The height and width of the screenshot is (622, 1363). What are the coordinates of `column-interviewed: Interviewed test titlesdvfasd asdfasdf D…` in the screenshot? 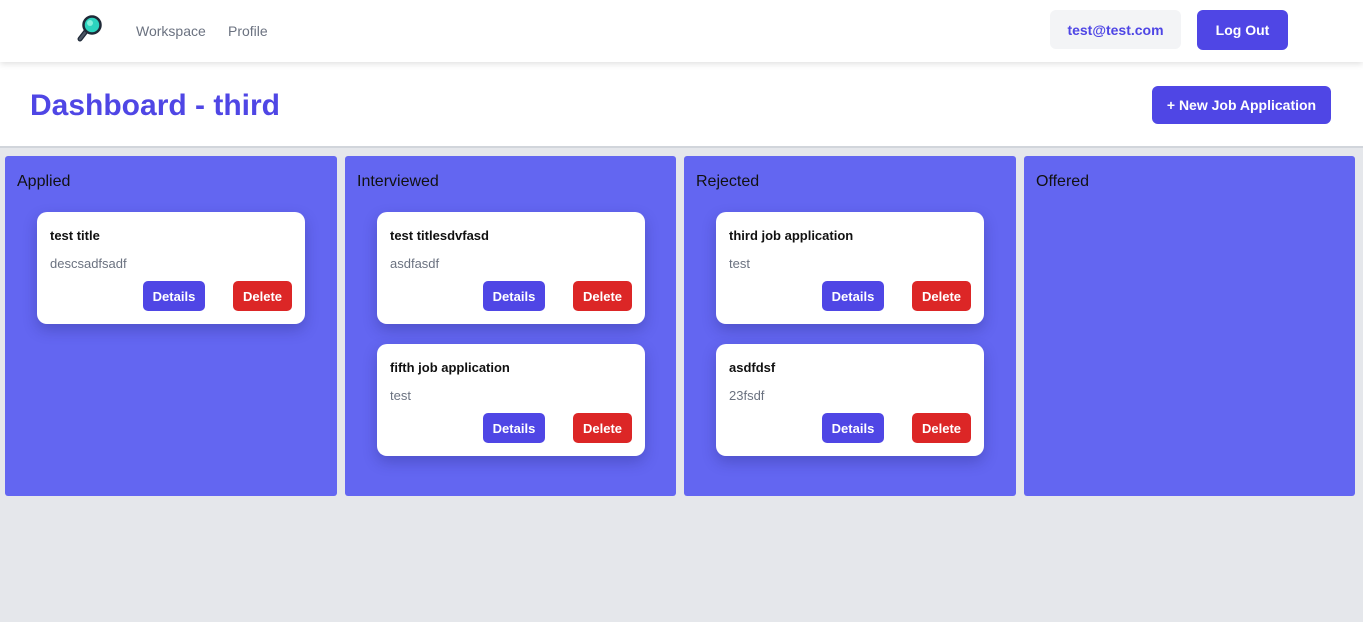 It's located at (510, 326).